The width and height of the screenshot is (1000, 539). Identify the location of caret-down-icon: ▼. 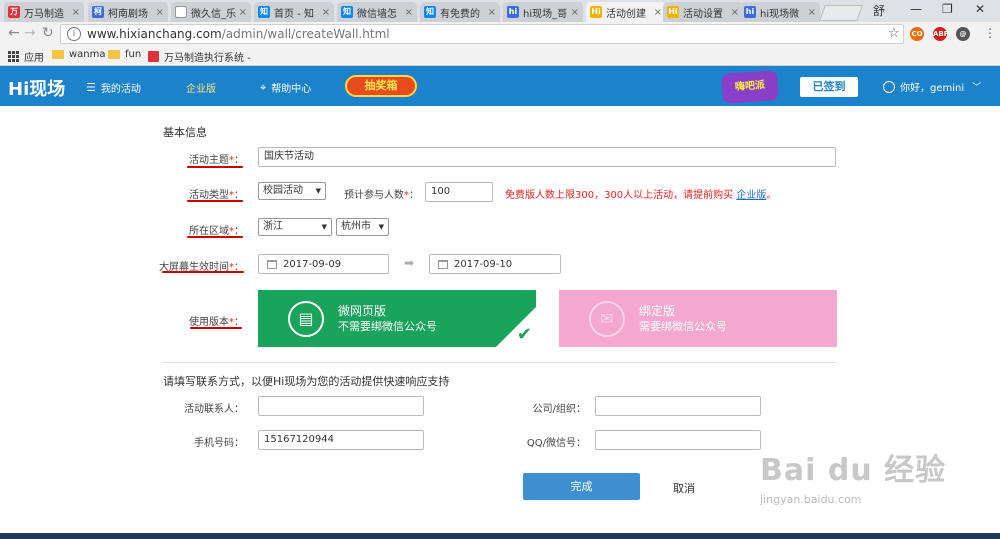
(381, 227).